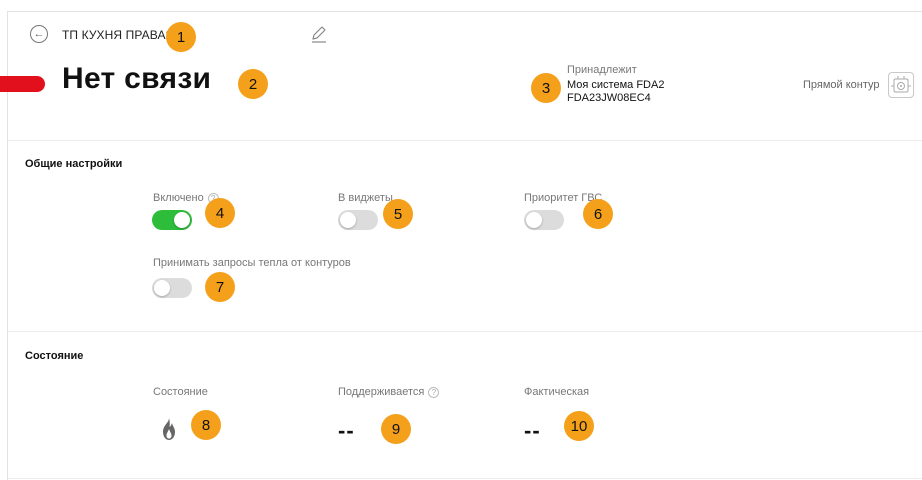  What do you see at coordinates (434, 392) in the screenshot?
I see `info-icon: ?` at bounding box center [434, 392].